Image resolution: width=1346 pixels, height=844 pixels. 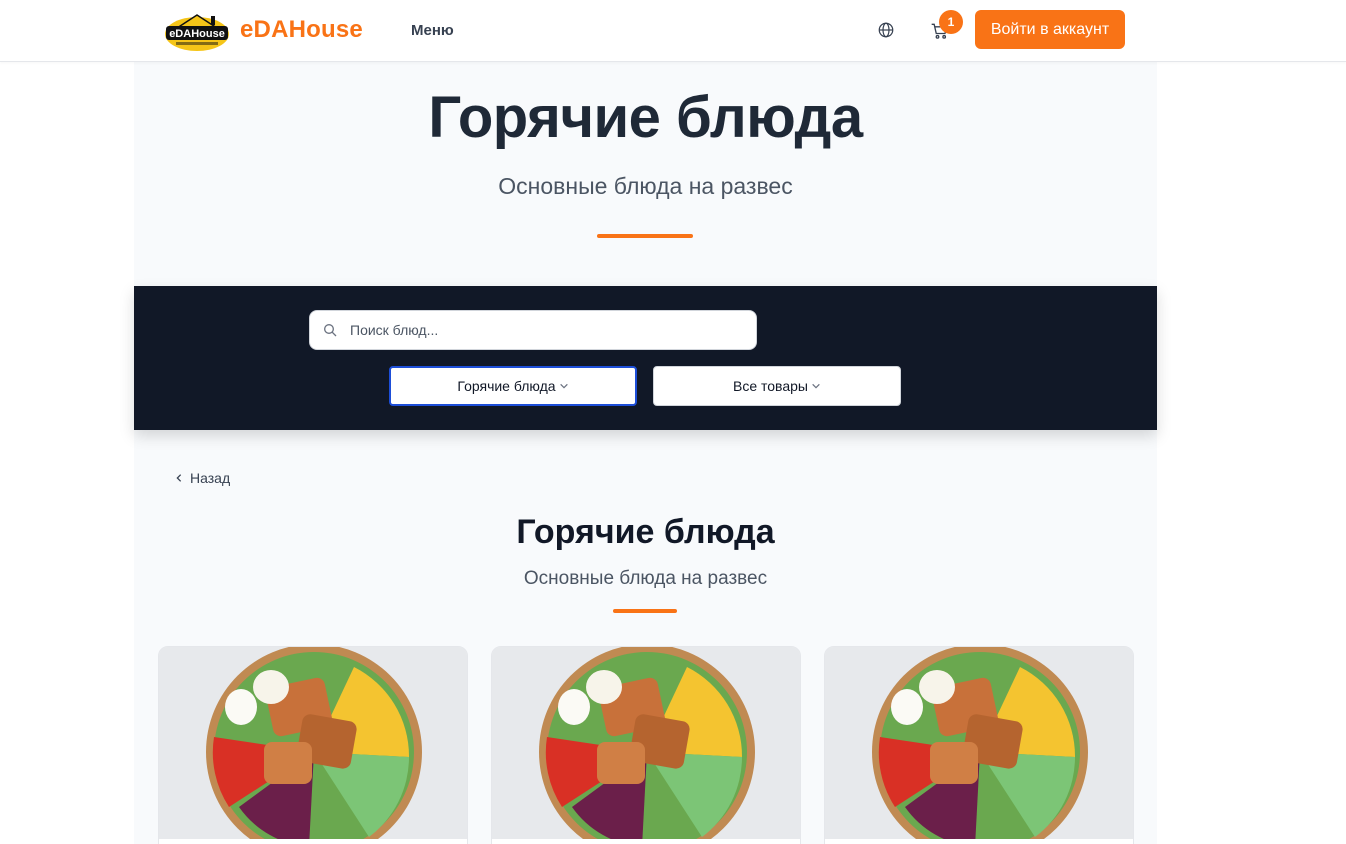 What do you see at coordinates (645, 578) in the screenshot?
I see `section-subtitle: Основные блюда на развес` at bounding box center [645, 578].